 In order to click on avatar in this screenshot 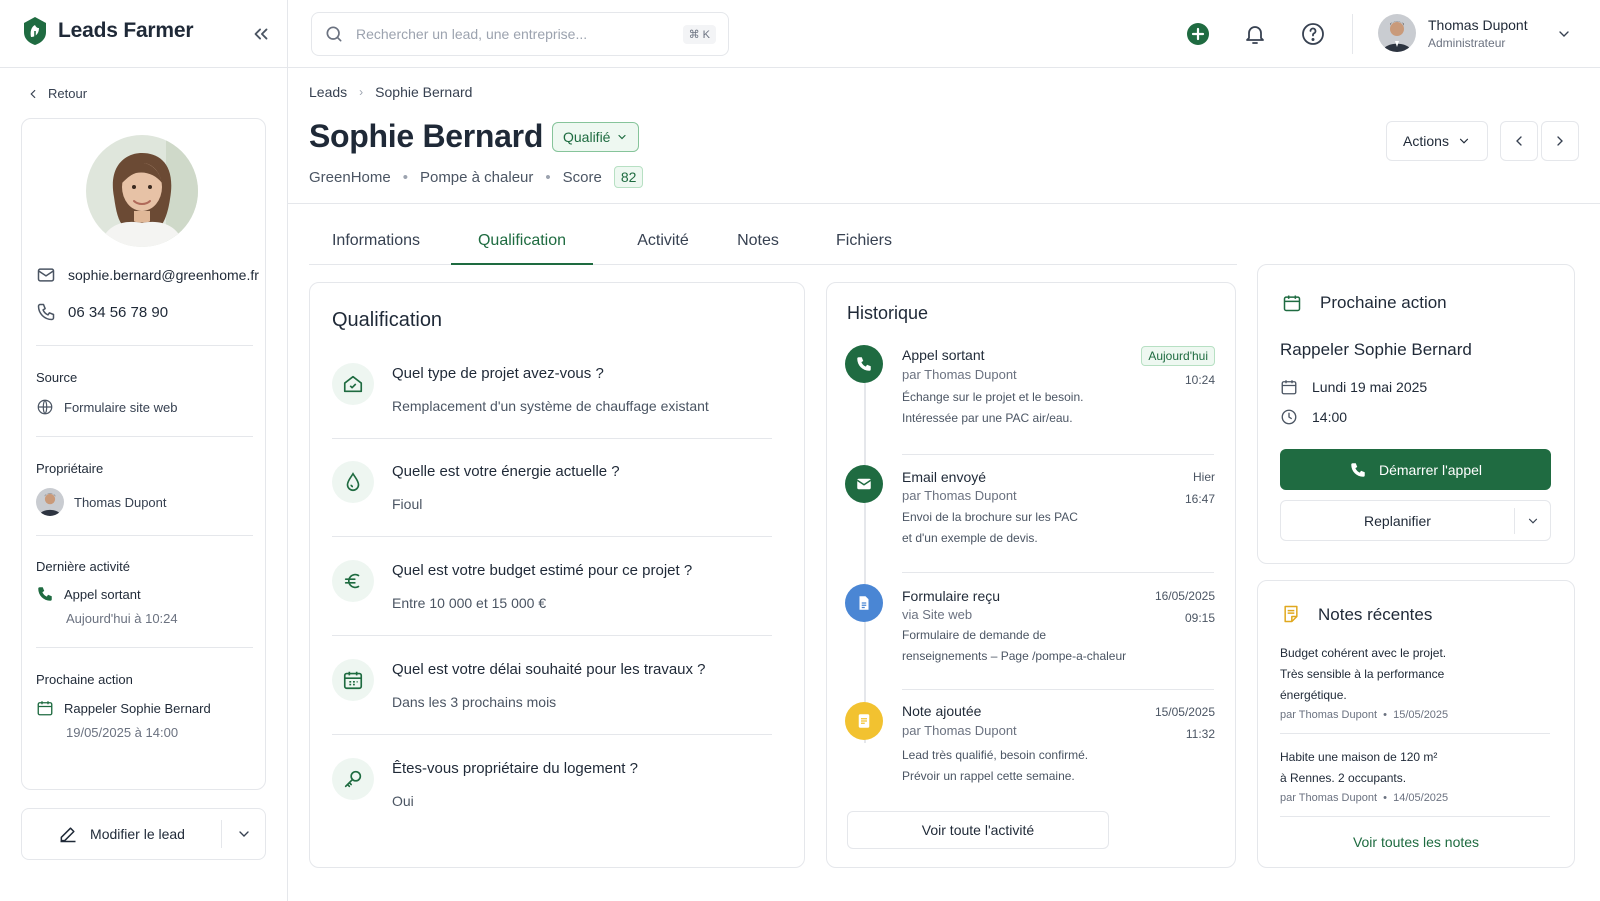, I will do `click(50, 502)`.